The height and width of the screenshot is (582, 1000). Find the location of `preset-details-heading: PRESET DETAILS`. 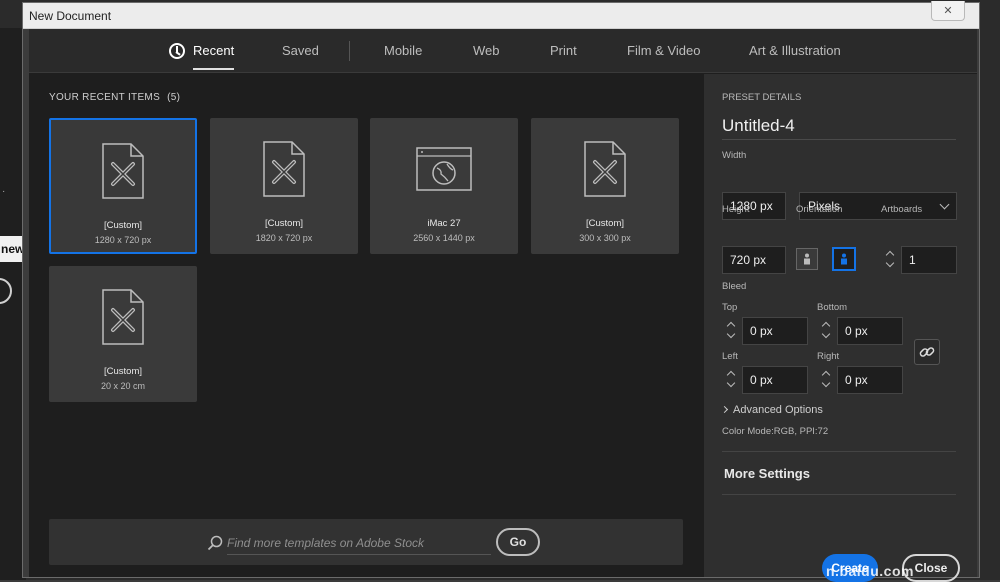

preset-details-heading: PRESET DETAILS is located at coordinates (762, 97).